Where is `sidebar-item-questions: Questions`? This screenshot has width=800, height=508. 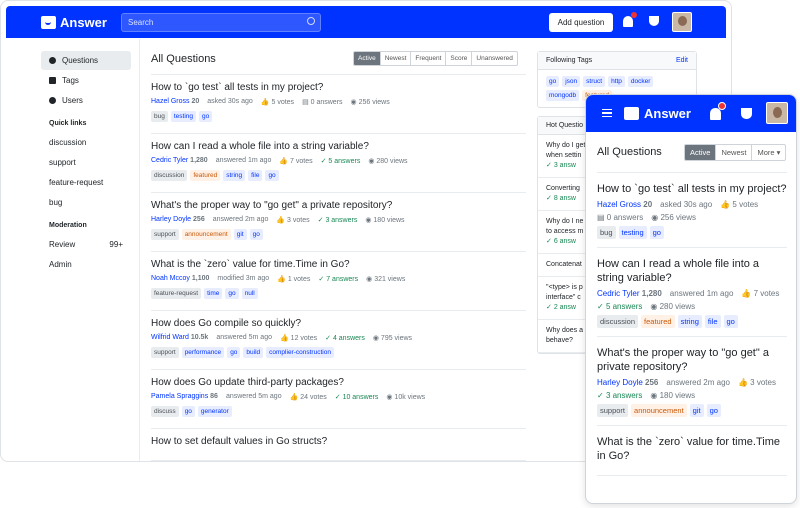
sidebar-item-questions: Questions is located at coordinates (86, 60).